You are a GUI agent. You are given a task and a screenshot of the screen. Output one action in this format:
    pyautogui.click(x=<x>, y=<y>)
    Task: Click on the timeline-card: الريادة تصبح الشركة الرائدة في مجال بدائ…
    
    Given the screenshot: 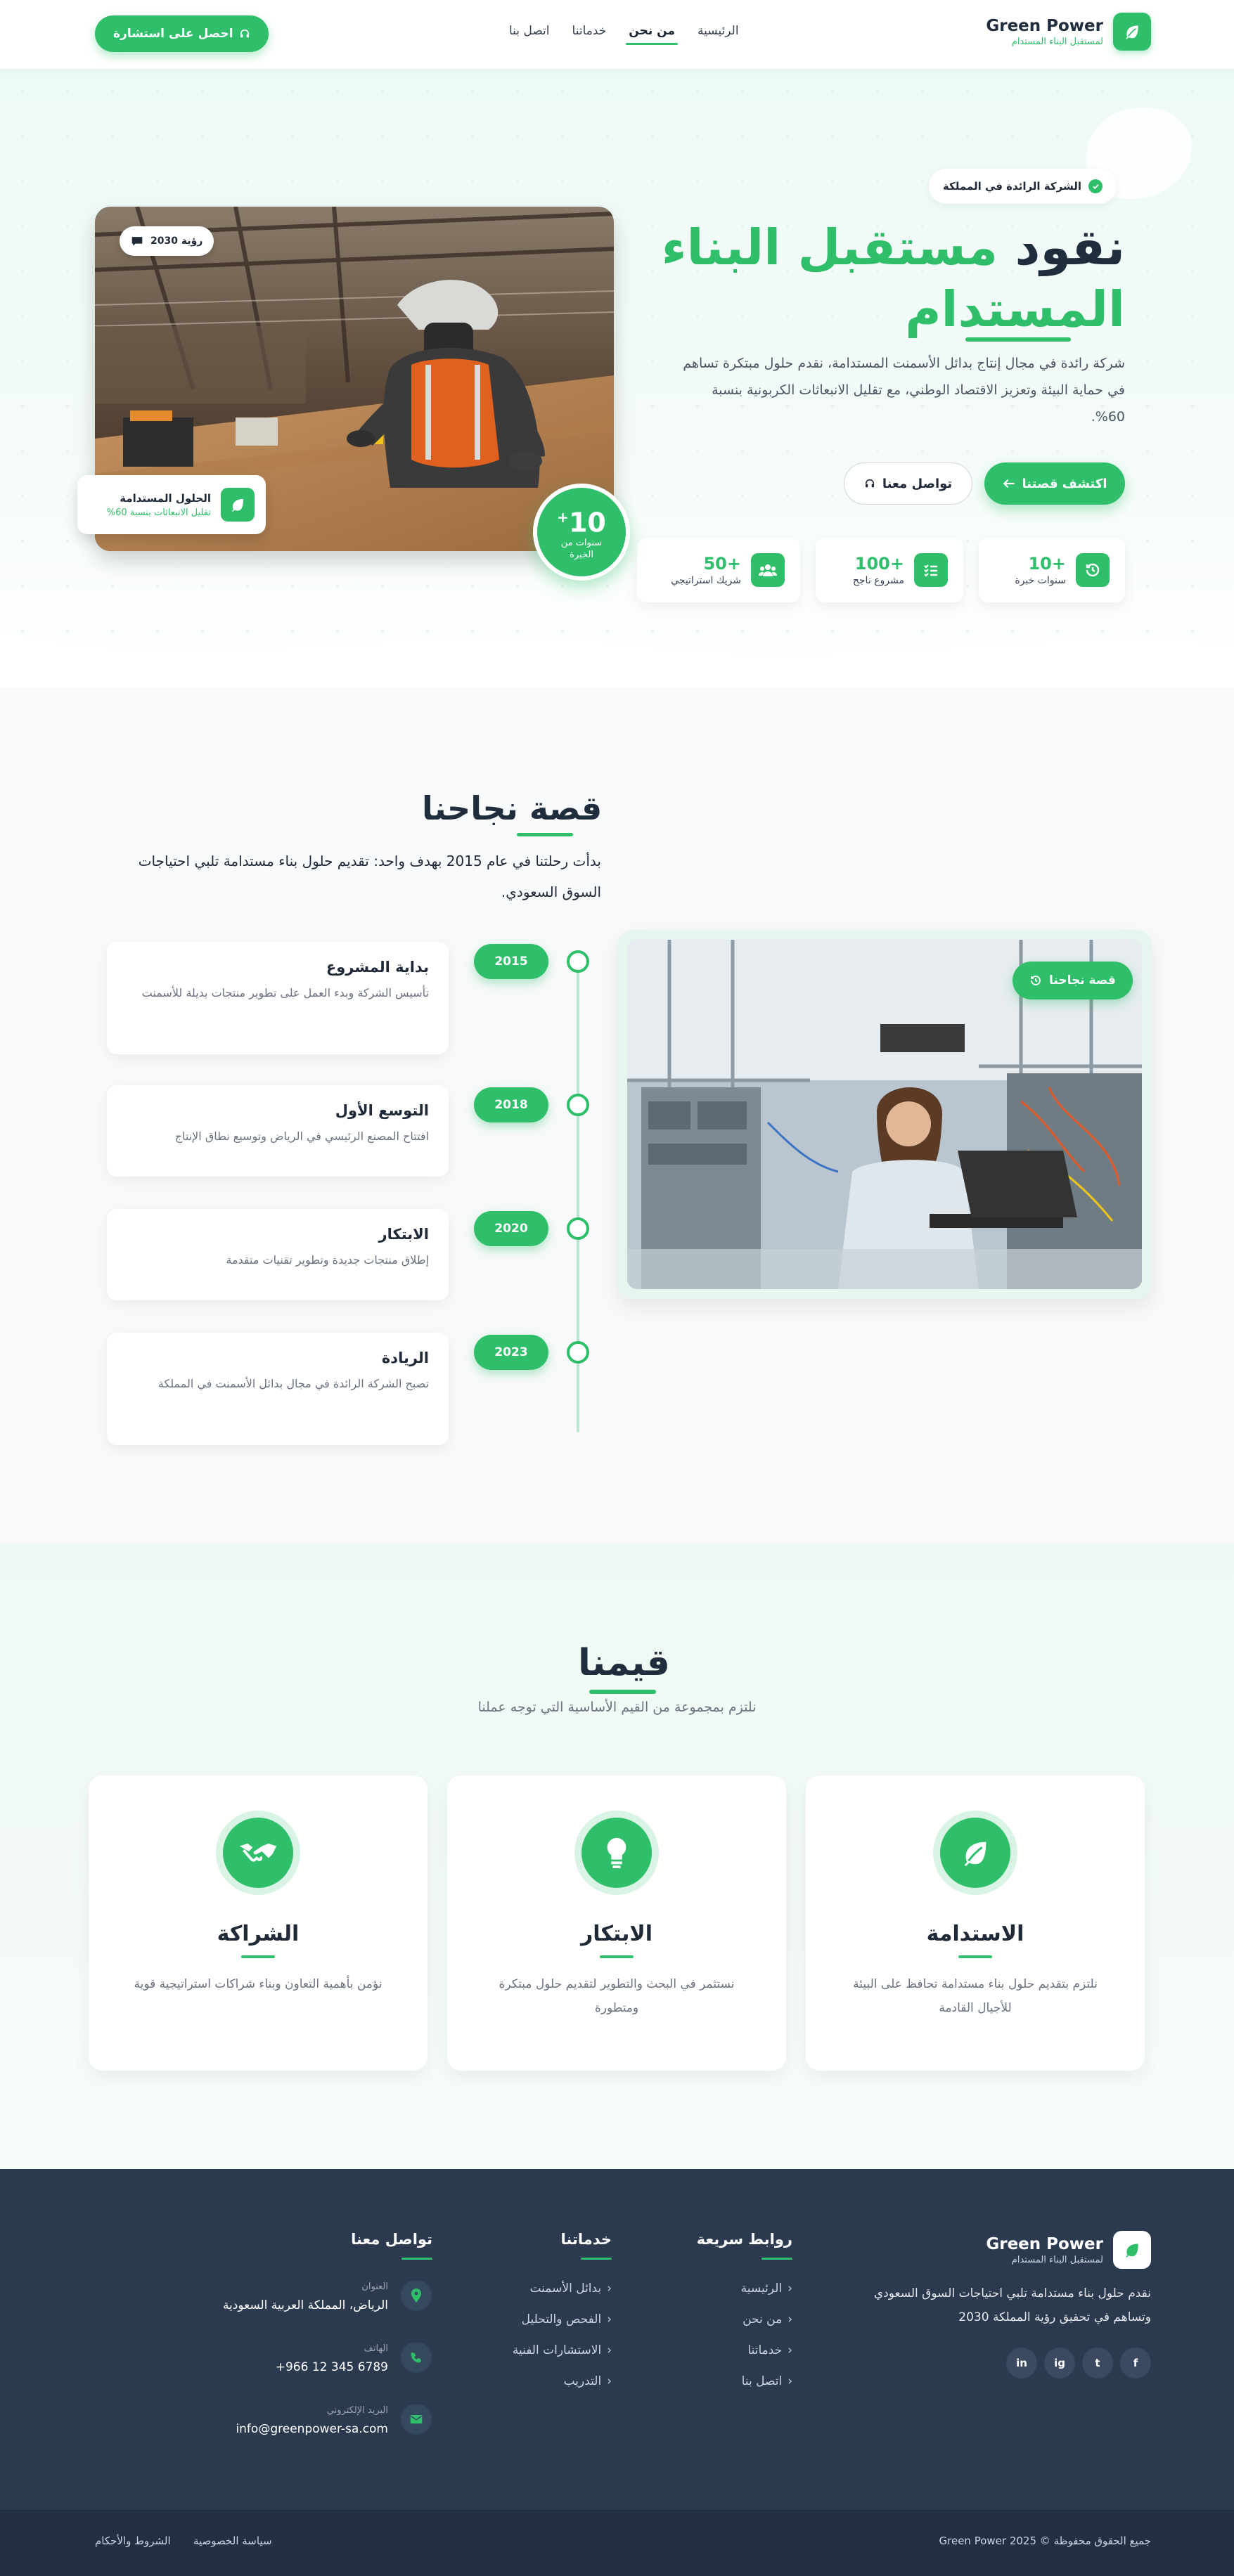 What is the action you would take?
    pyautogui.click(x=278, y=1389)
    